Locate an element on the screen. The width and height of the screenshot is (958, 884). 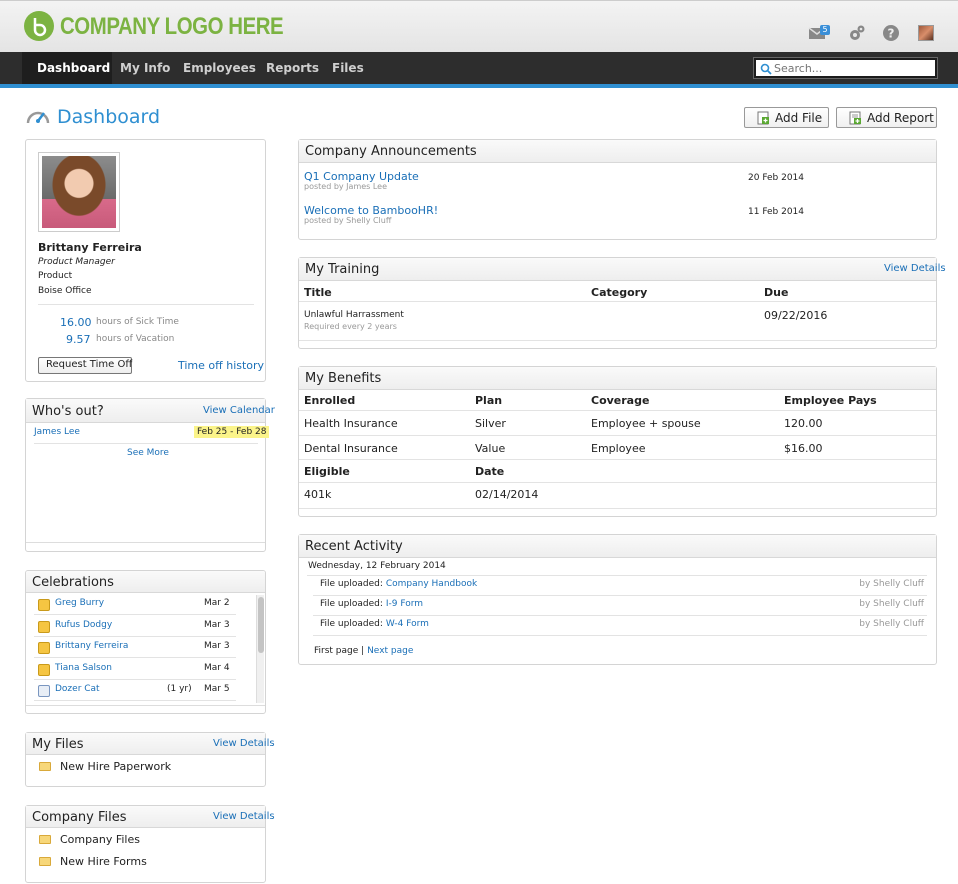
recent-activity-title: Recent Activity is located at coordinates (354, 546).